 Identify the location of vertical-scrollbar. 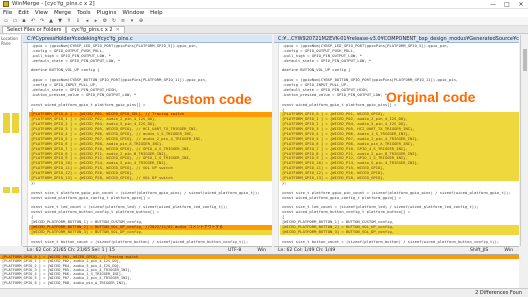
(524, 140).